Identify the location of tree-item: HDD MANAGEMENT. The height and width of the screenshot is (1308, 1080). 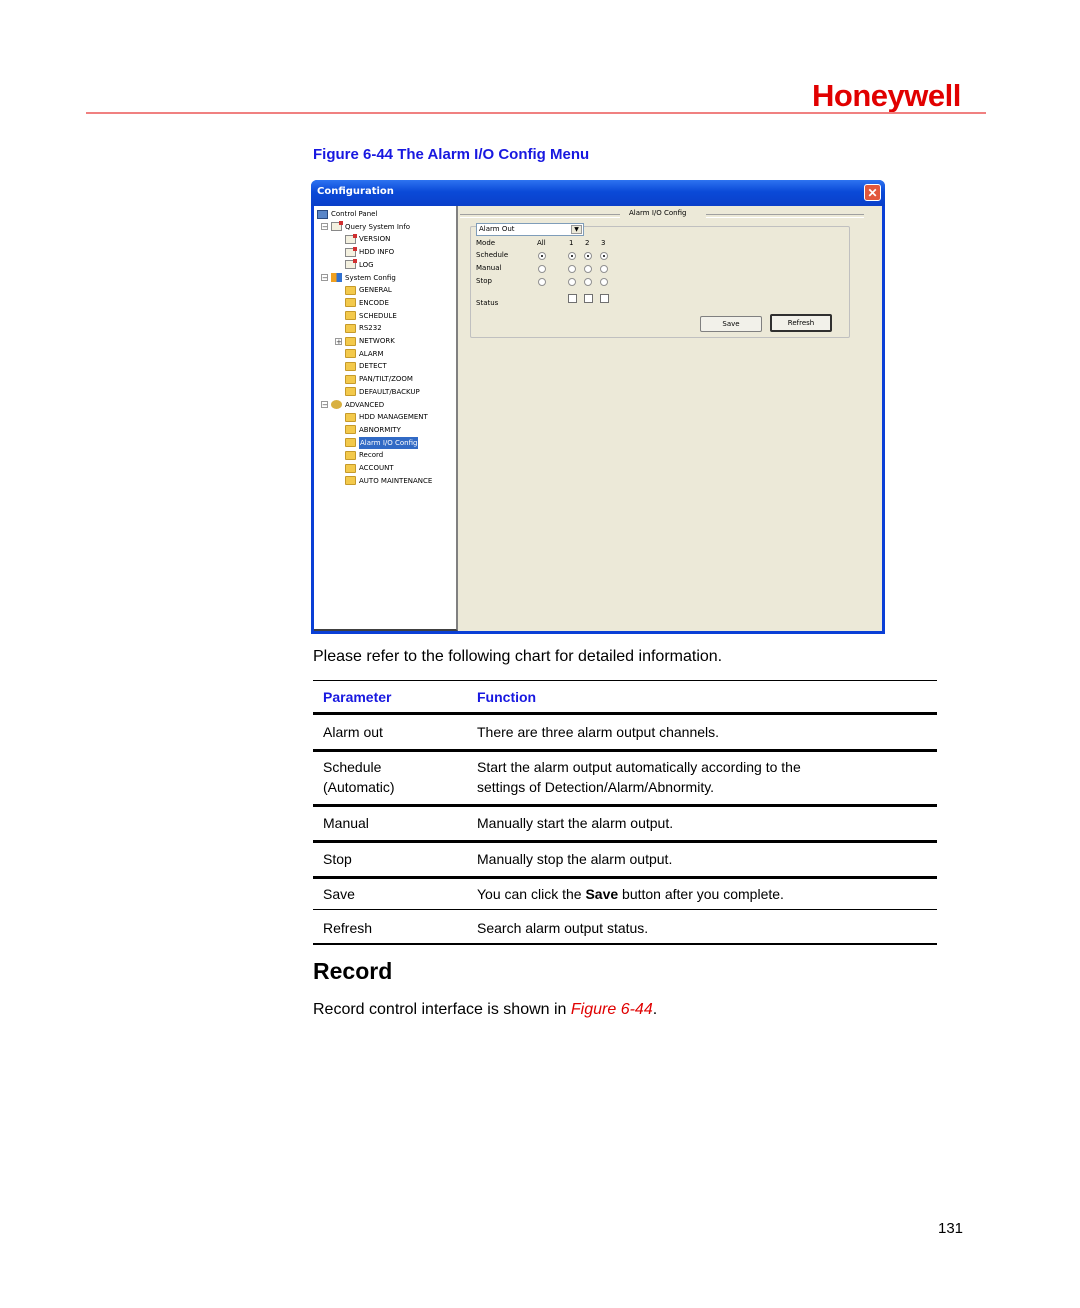
(386, 417).